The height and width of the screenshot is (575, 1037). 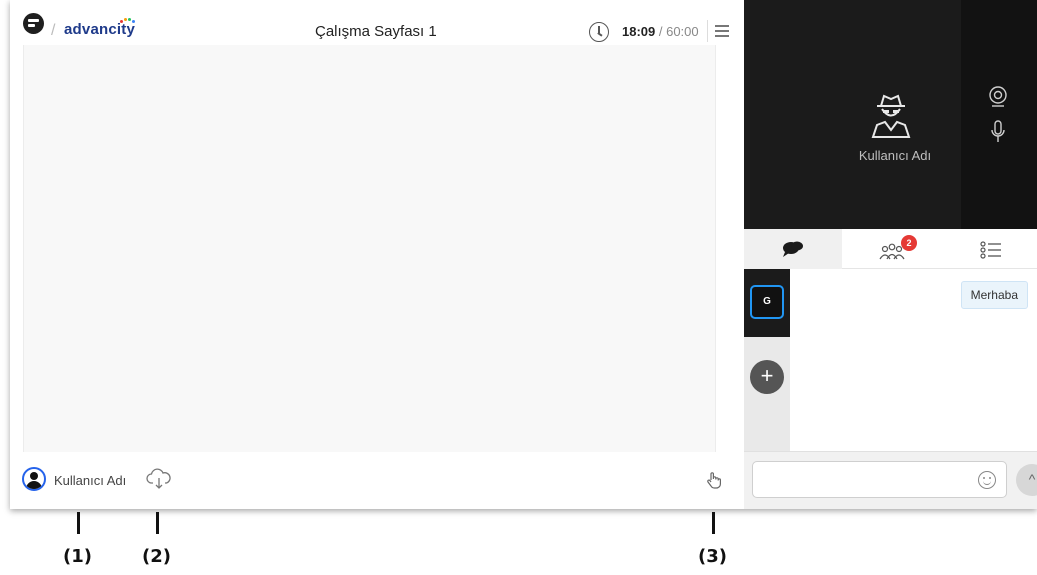 I want to click on tab-participants: 2, so click(x=891, y=249).